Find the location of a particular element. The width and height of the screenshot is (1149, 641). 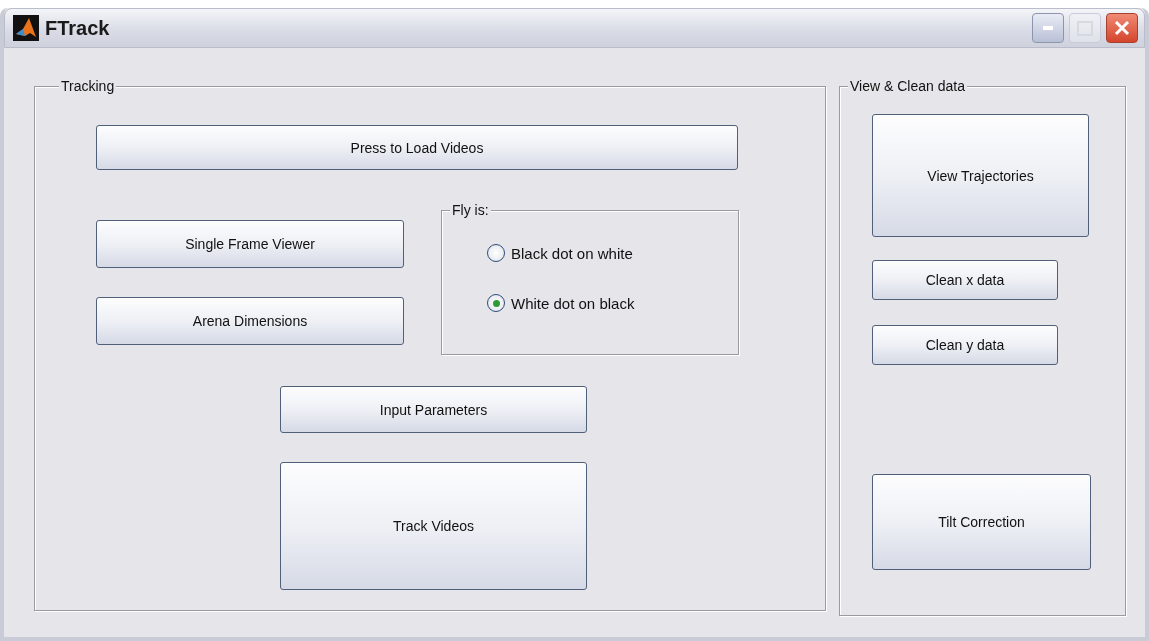

window-title: FTrack is located at coordinates (78, 28).